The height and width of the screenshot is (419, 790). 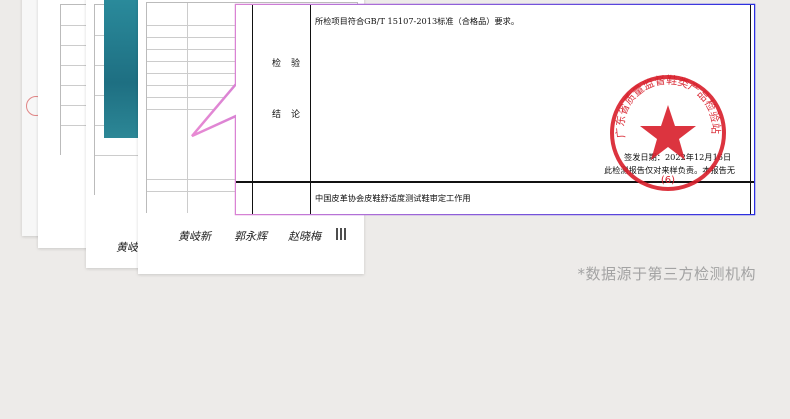 What do you see at coordinates (666, 274) in the screenshot?
I see `source-caption: *数据源于第三方检测机构` at bounding box center [666, 274].